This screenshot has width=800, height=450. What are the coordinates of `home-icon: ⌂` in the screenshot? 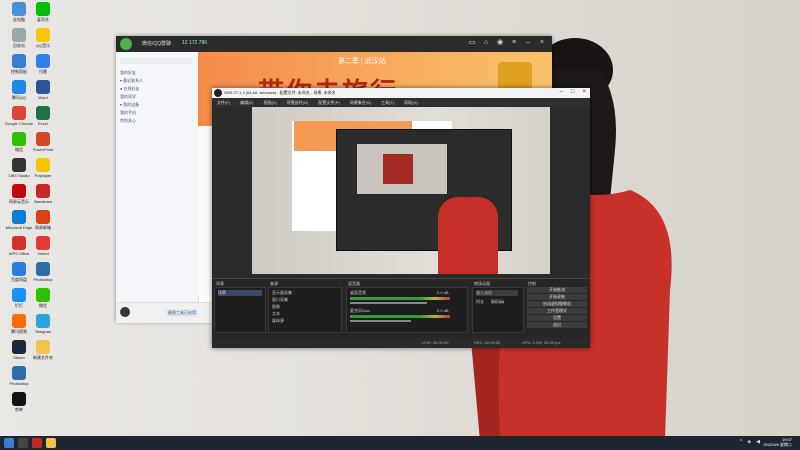 It's located at (486, 43).